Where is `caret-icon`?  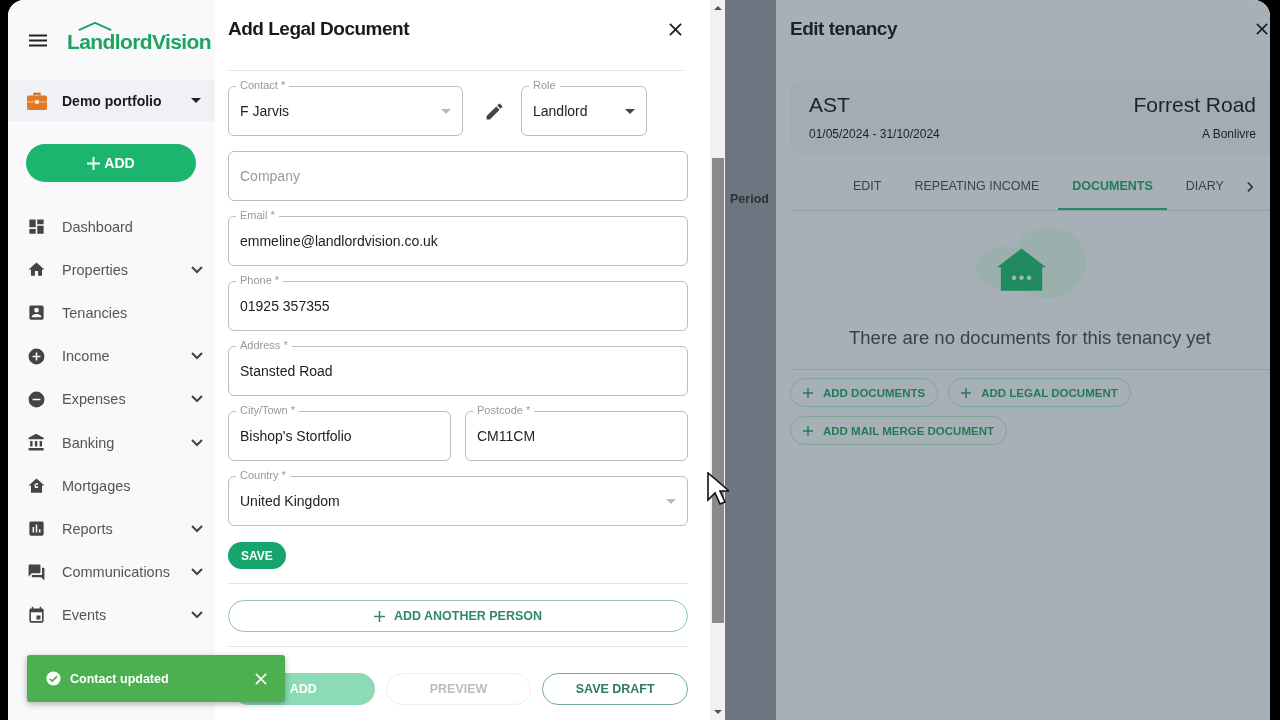
caret-icon is located at coordinates (196, 100).